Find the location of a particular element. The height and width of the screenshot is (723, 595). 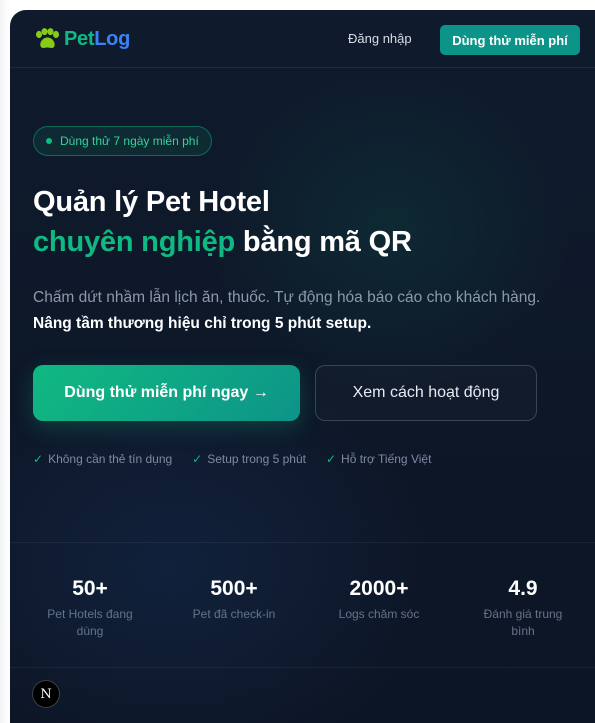

feature-label: Setup trong 5 phút is located at coordinates (256, 459).